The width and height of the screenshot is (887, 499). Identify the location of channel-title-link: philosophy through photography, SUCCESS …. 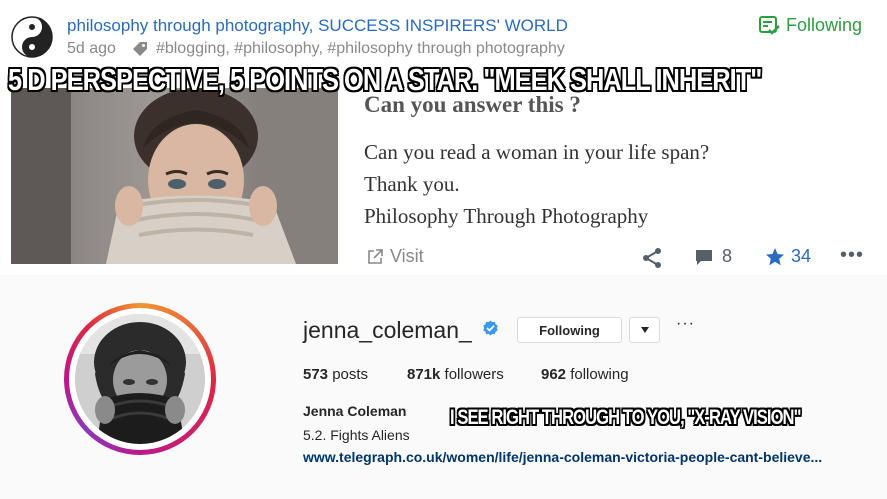
(317, 26).